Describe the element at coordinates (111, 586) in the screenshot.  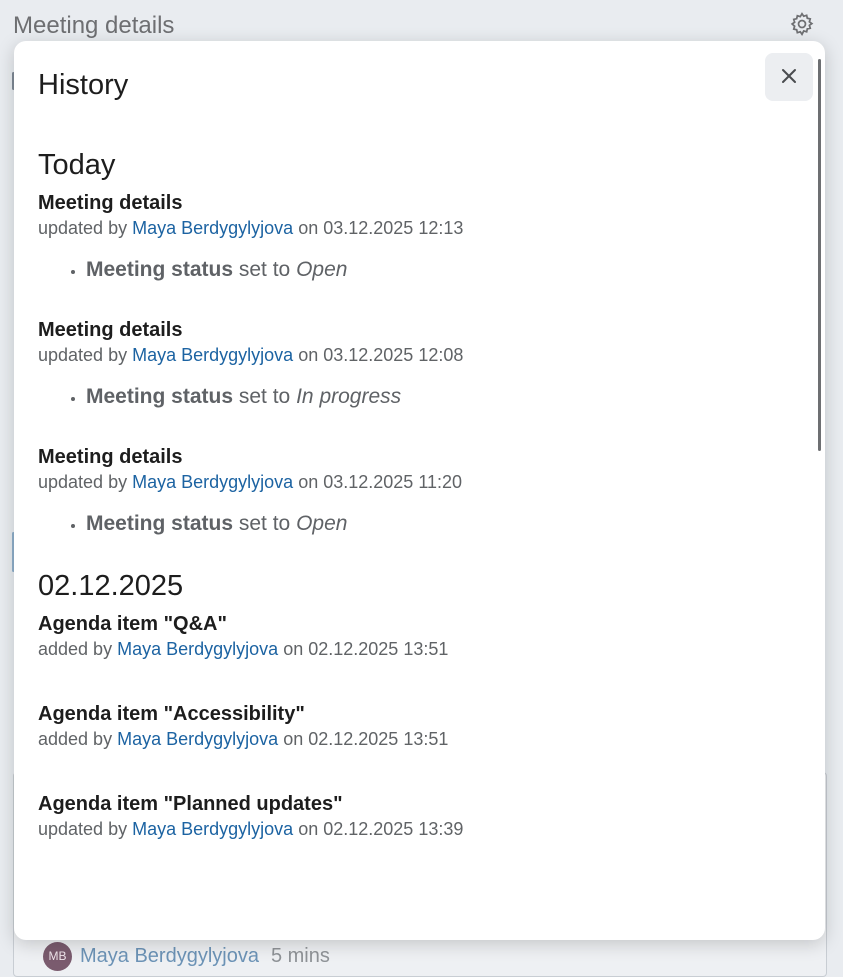
I see `day-heading: 02.12.2025` at that location.